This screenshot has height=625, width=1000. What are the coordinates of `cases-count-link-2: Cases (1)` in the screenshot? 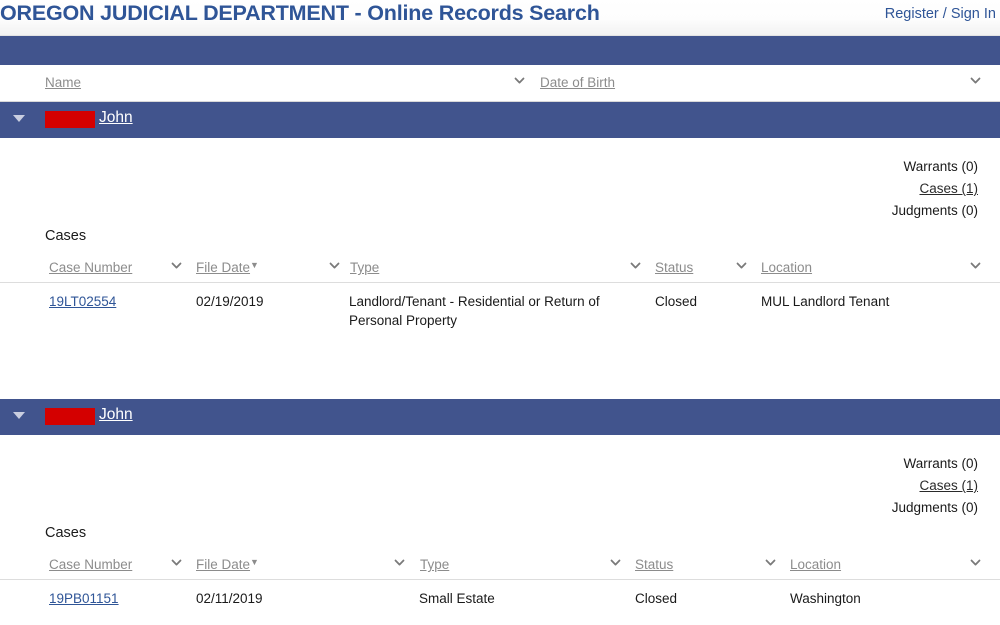 It's located at (935, 486).